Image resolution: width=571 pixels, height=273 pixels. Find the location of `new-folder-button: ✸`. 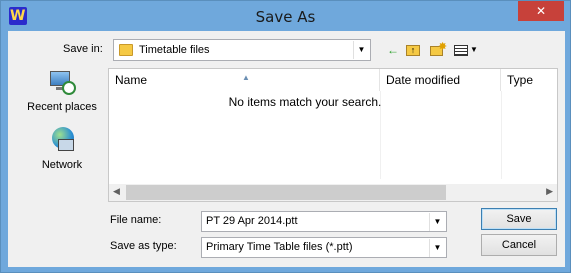

new-folder-button: ✸ is located at coordinates (438, 50).